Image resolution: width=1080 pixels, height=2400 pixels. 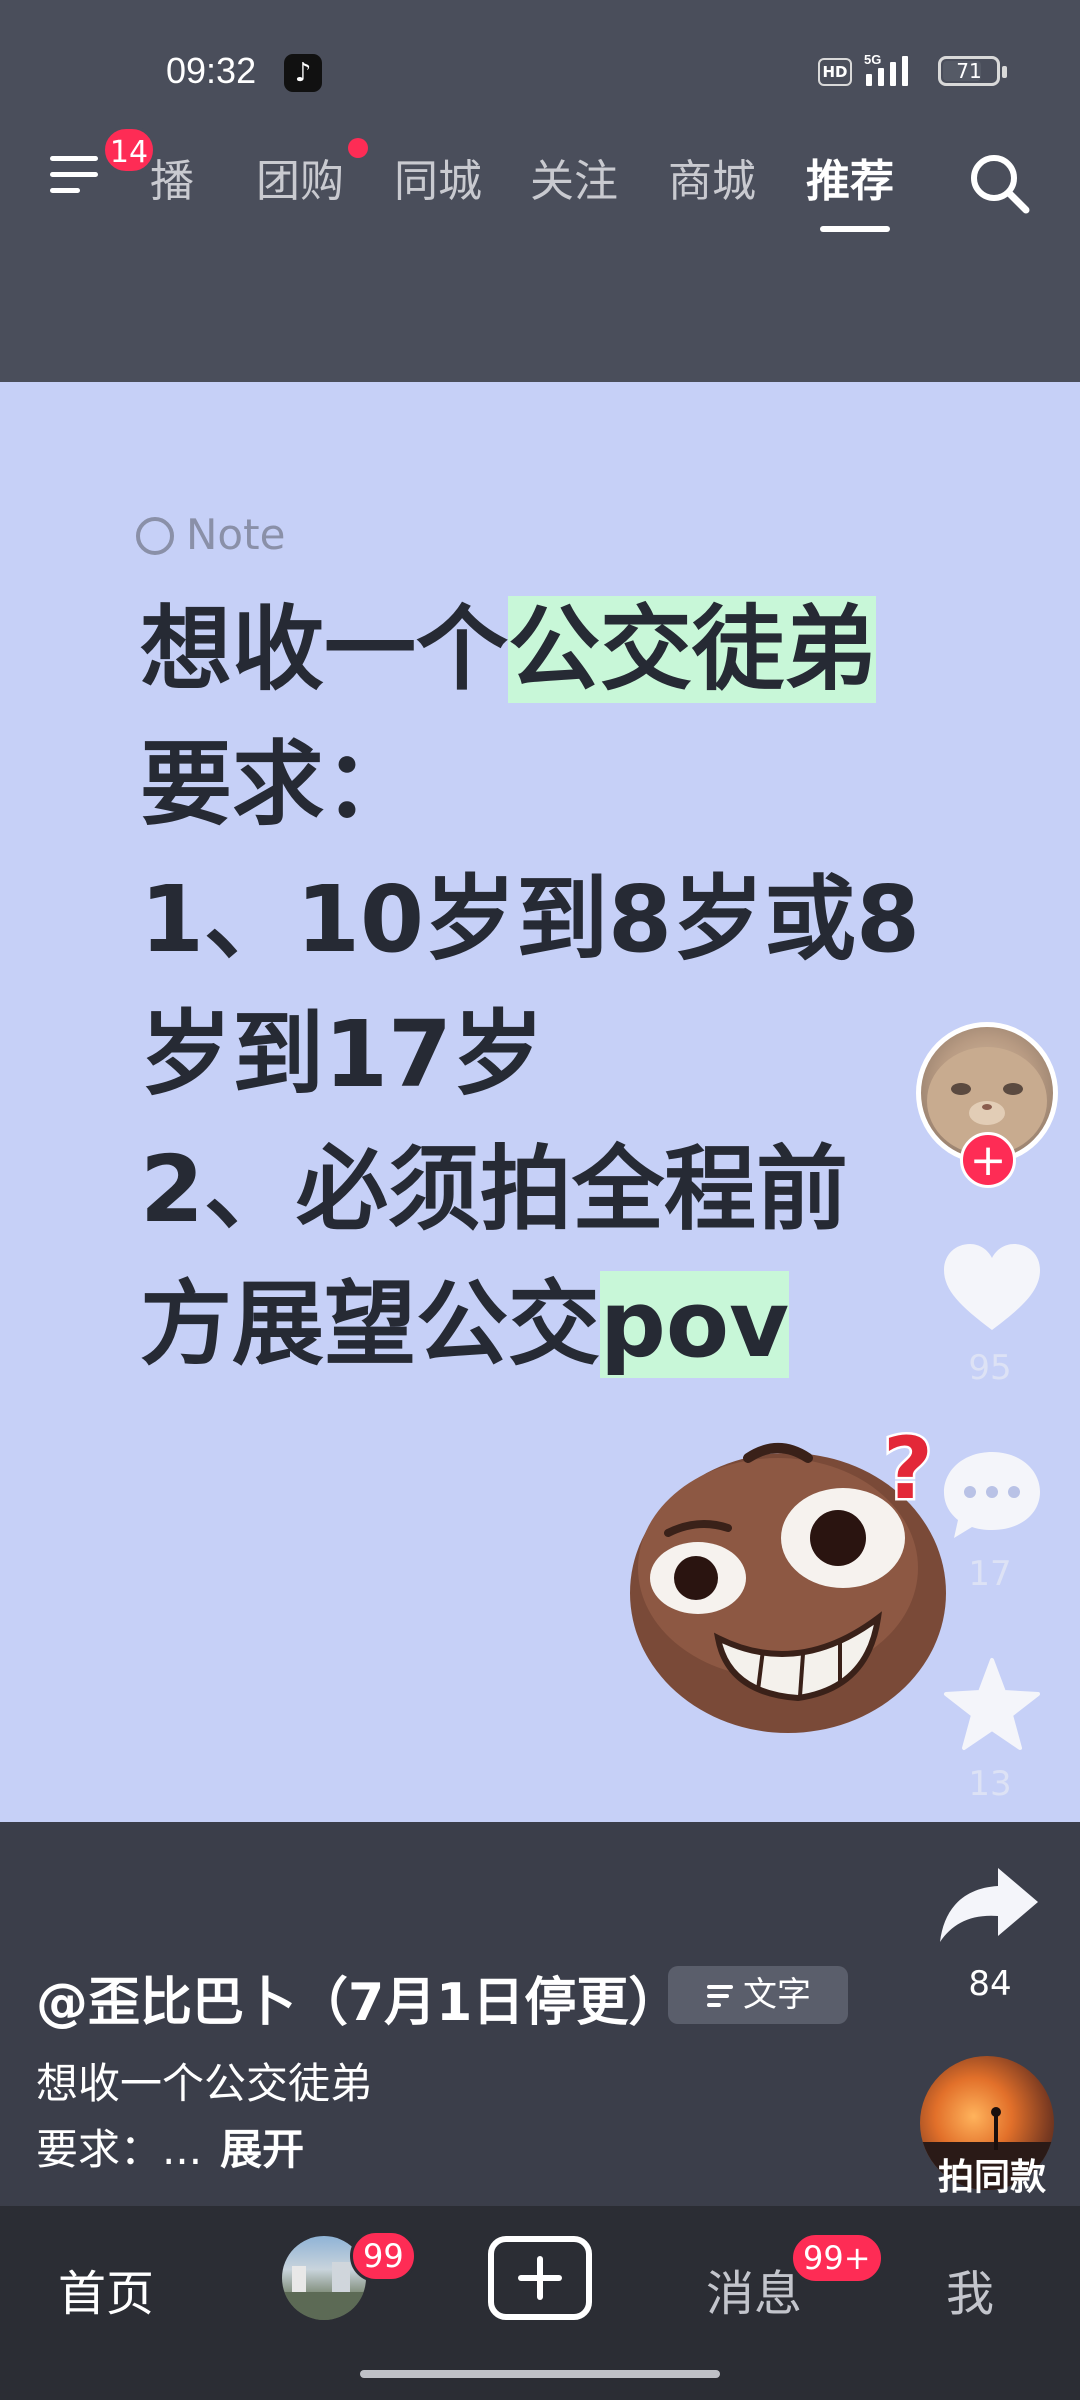 What do you see at coordinates (211, 70) in the screenshot?
I see `status-time: 09:32` at bounding box center [211, 70].